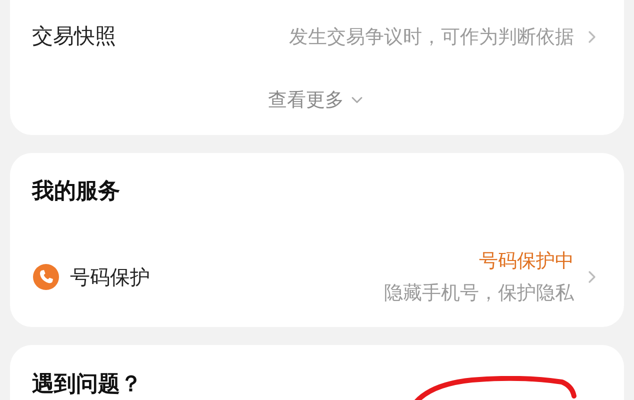  Describe the element at coordinates (76, 192) in the screenshot. I see `section-title: 我的服务` at that location.